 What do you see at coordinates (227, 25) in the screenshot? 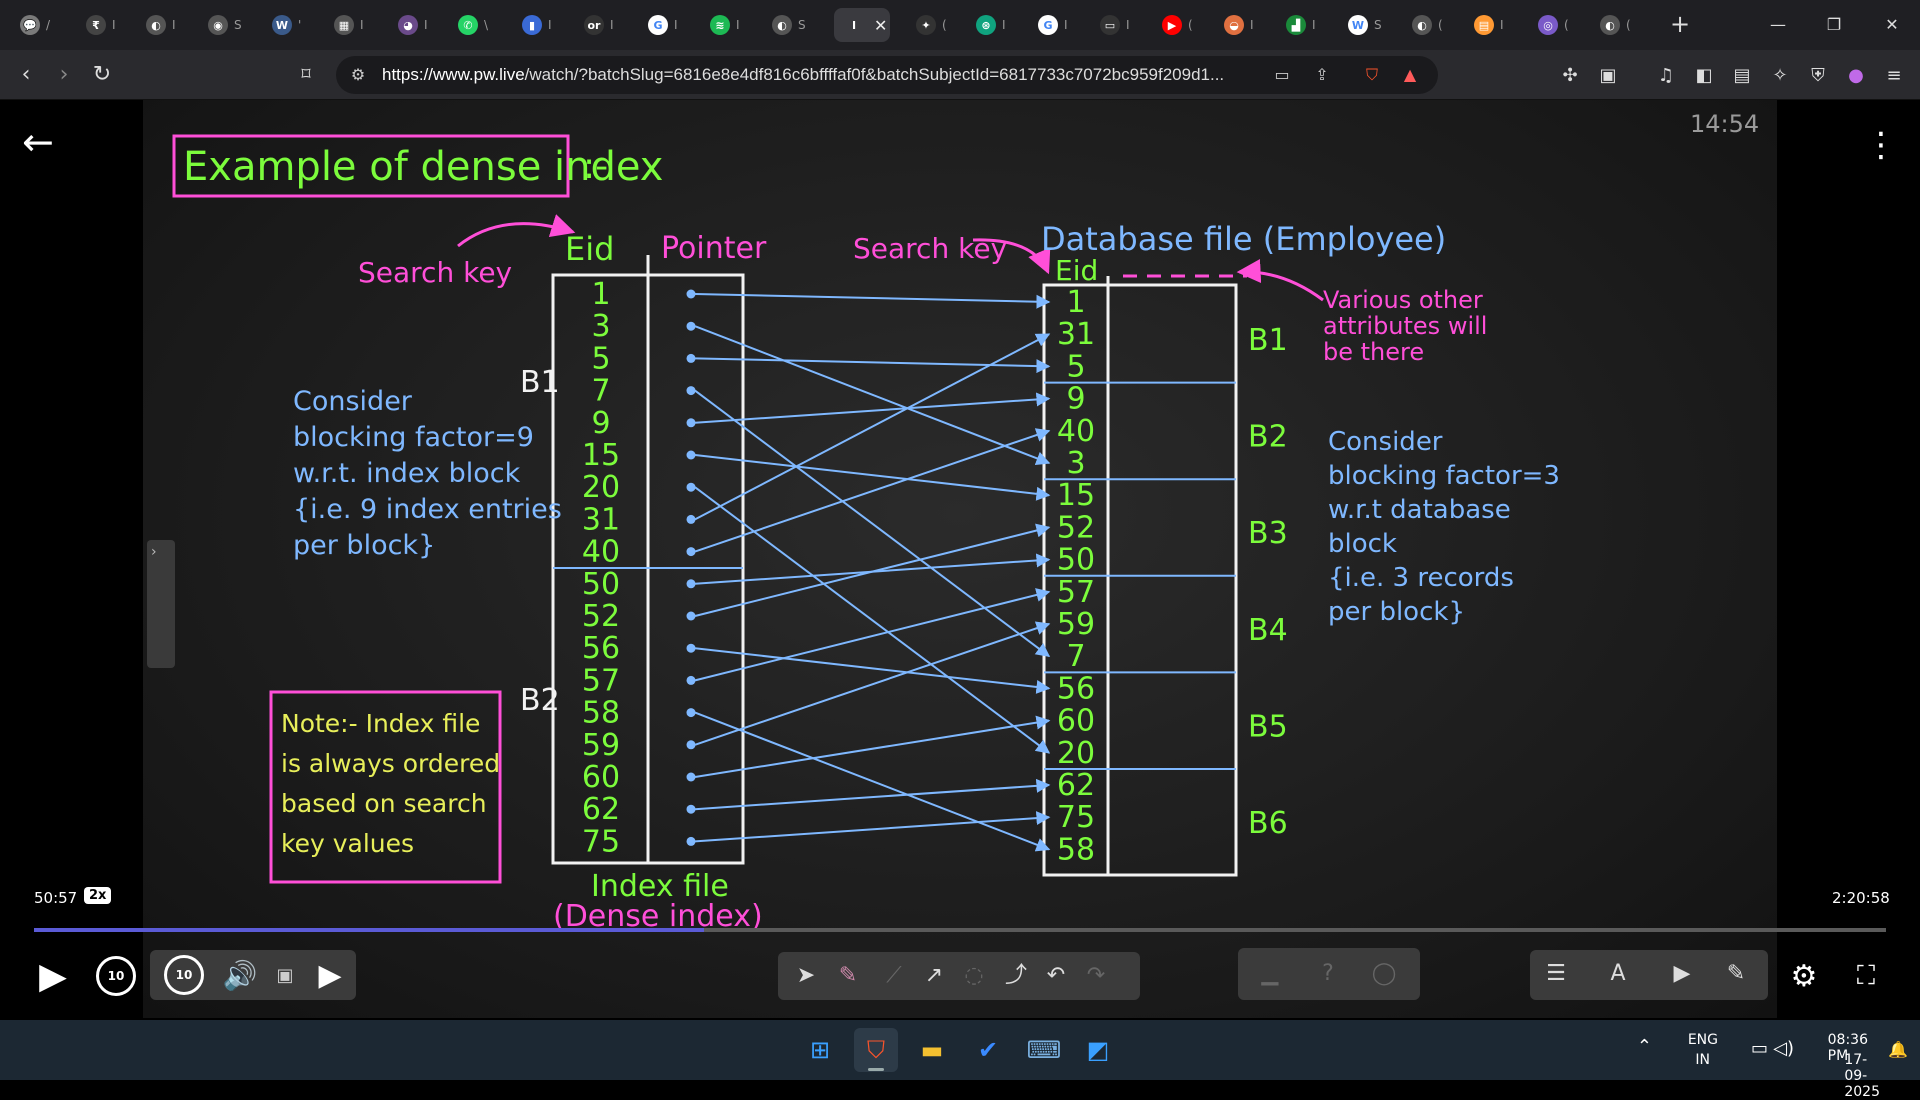
I see `browser-tab: ◉ S` at bounding box center [227, 25].